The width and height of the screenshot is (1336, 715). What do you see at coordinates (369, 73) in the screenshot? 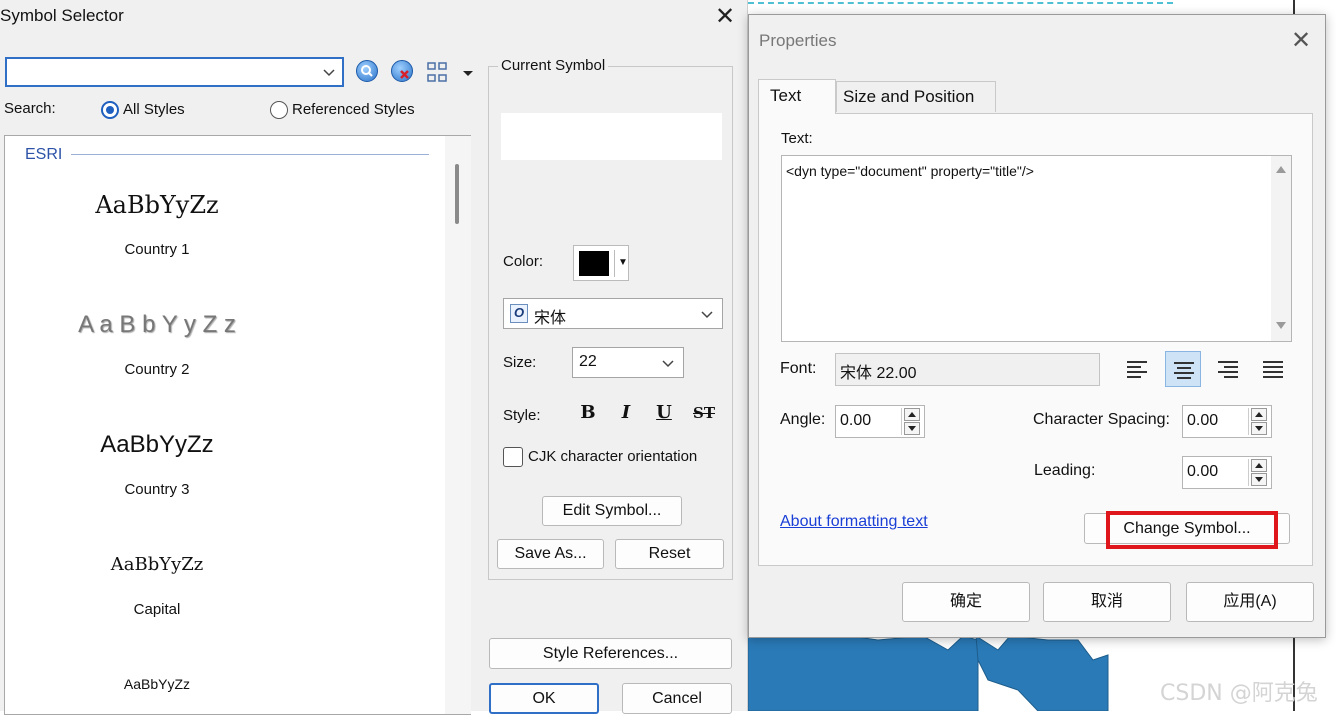
I see `search-icon` at bounding box center [369, 73].